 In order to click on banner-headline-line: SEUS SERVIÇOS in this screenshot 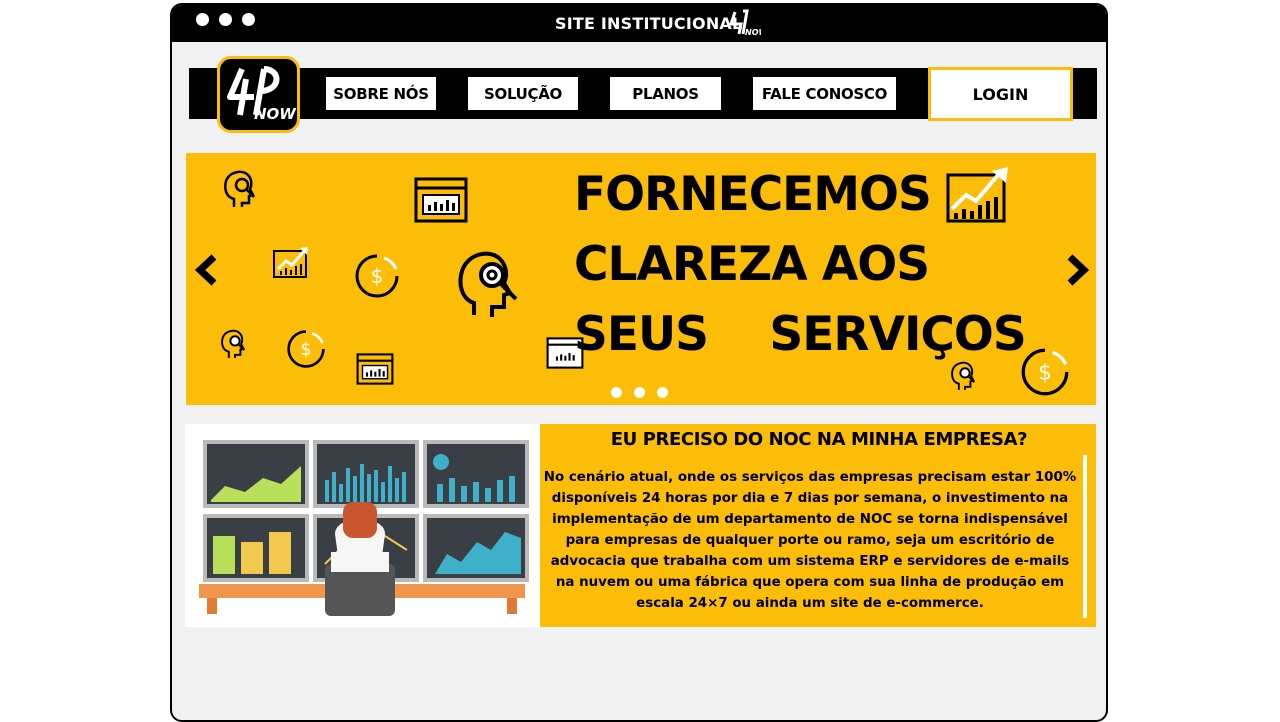, I will do `click(800, 334)`.